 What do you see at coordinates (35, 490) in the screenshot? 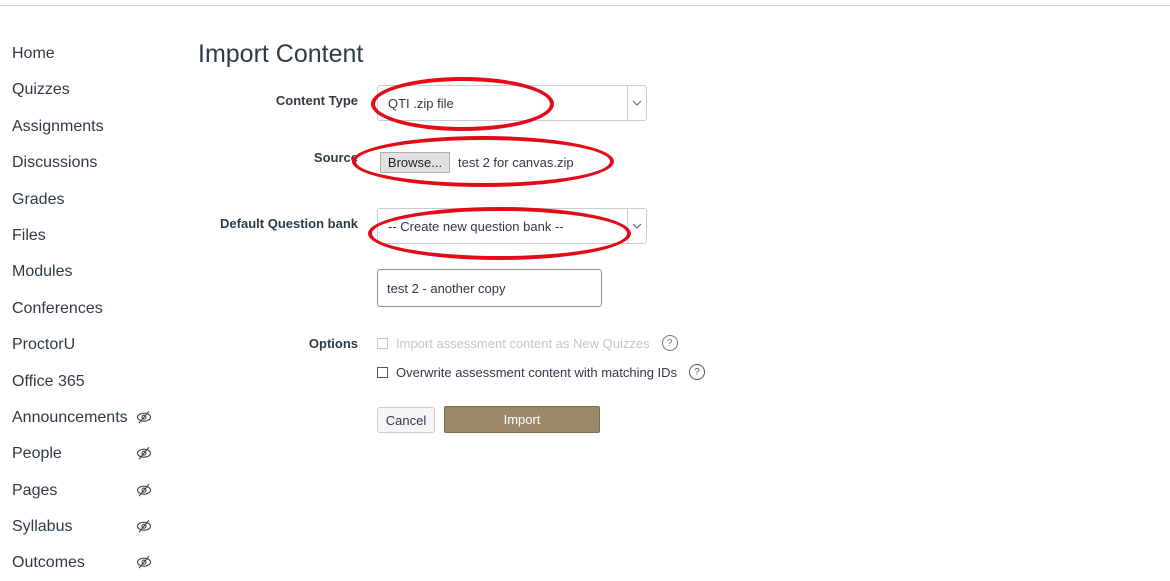
I see `nav-item-label: Pages` at bounding box center [35, 490].